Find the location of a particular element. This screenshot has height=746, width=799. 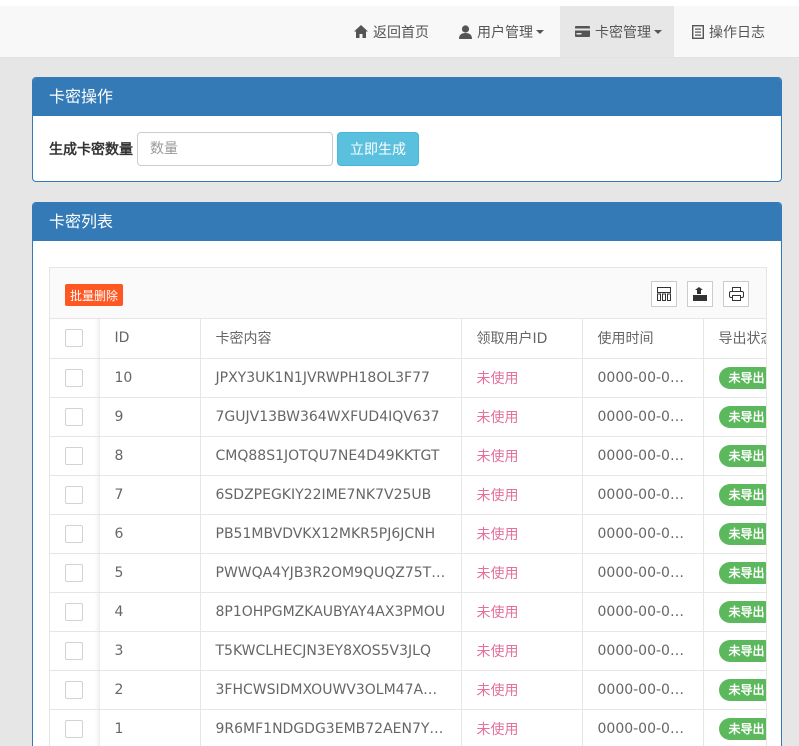

print-icon is located at coordinates (736, 294).